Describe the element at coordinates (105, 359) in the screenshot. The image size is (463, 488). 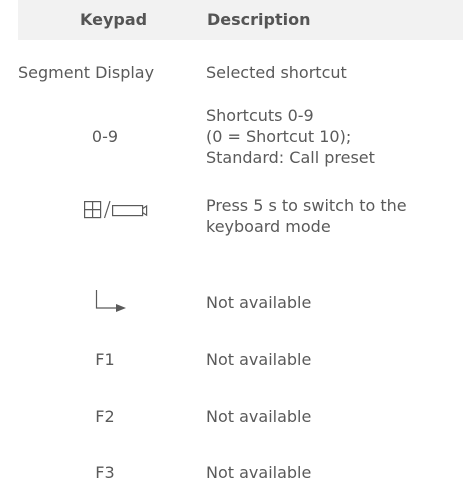
I see `keypad-key-label: F1` at that location.